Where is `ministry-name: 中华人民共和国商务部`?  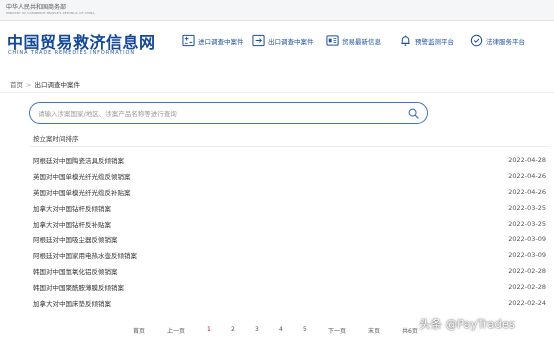
ministry-name: 中华人民共和国商务部 is located at coordinates (36, 7).